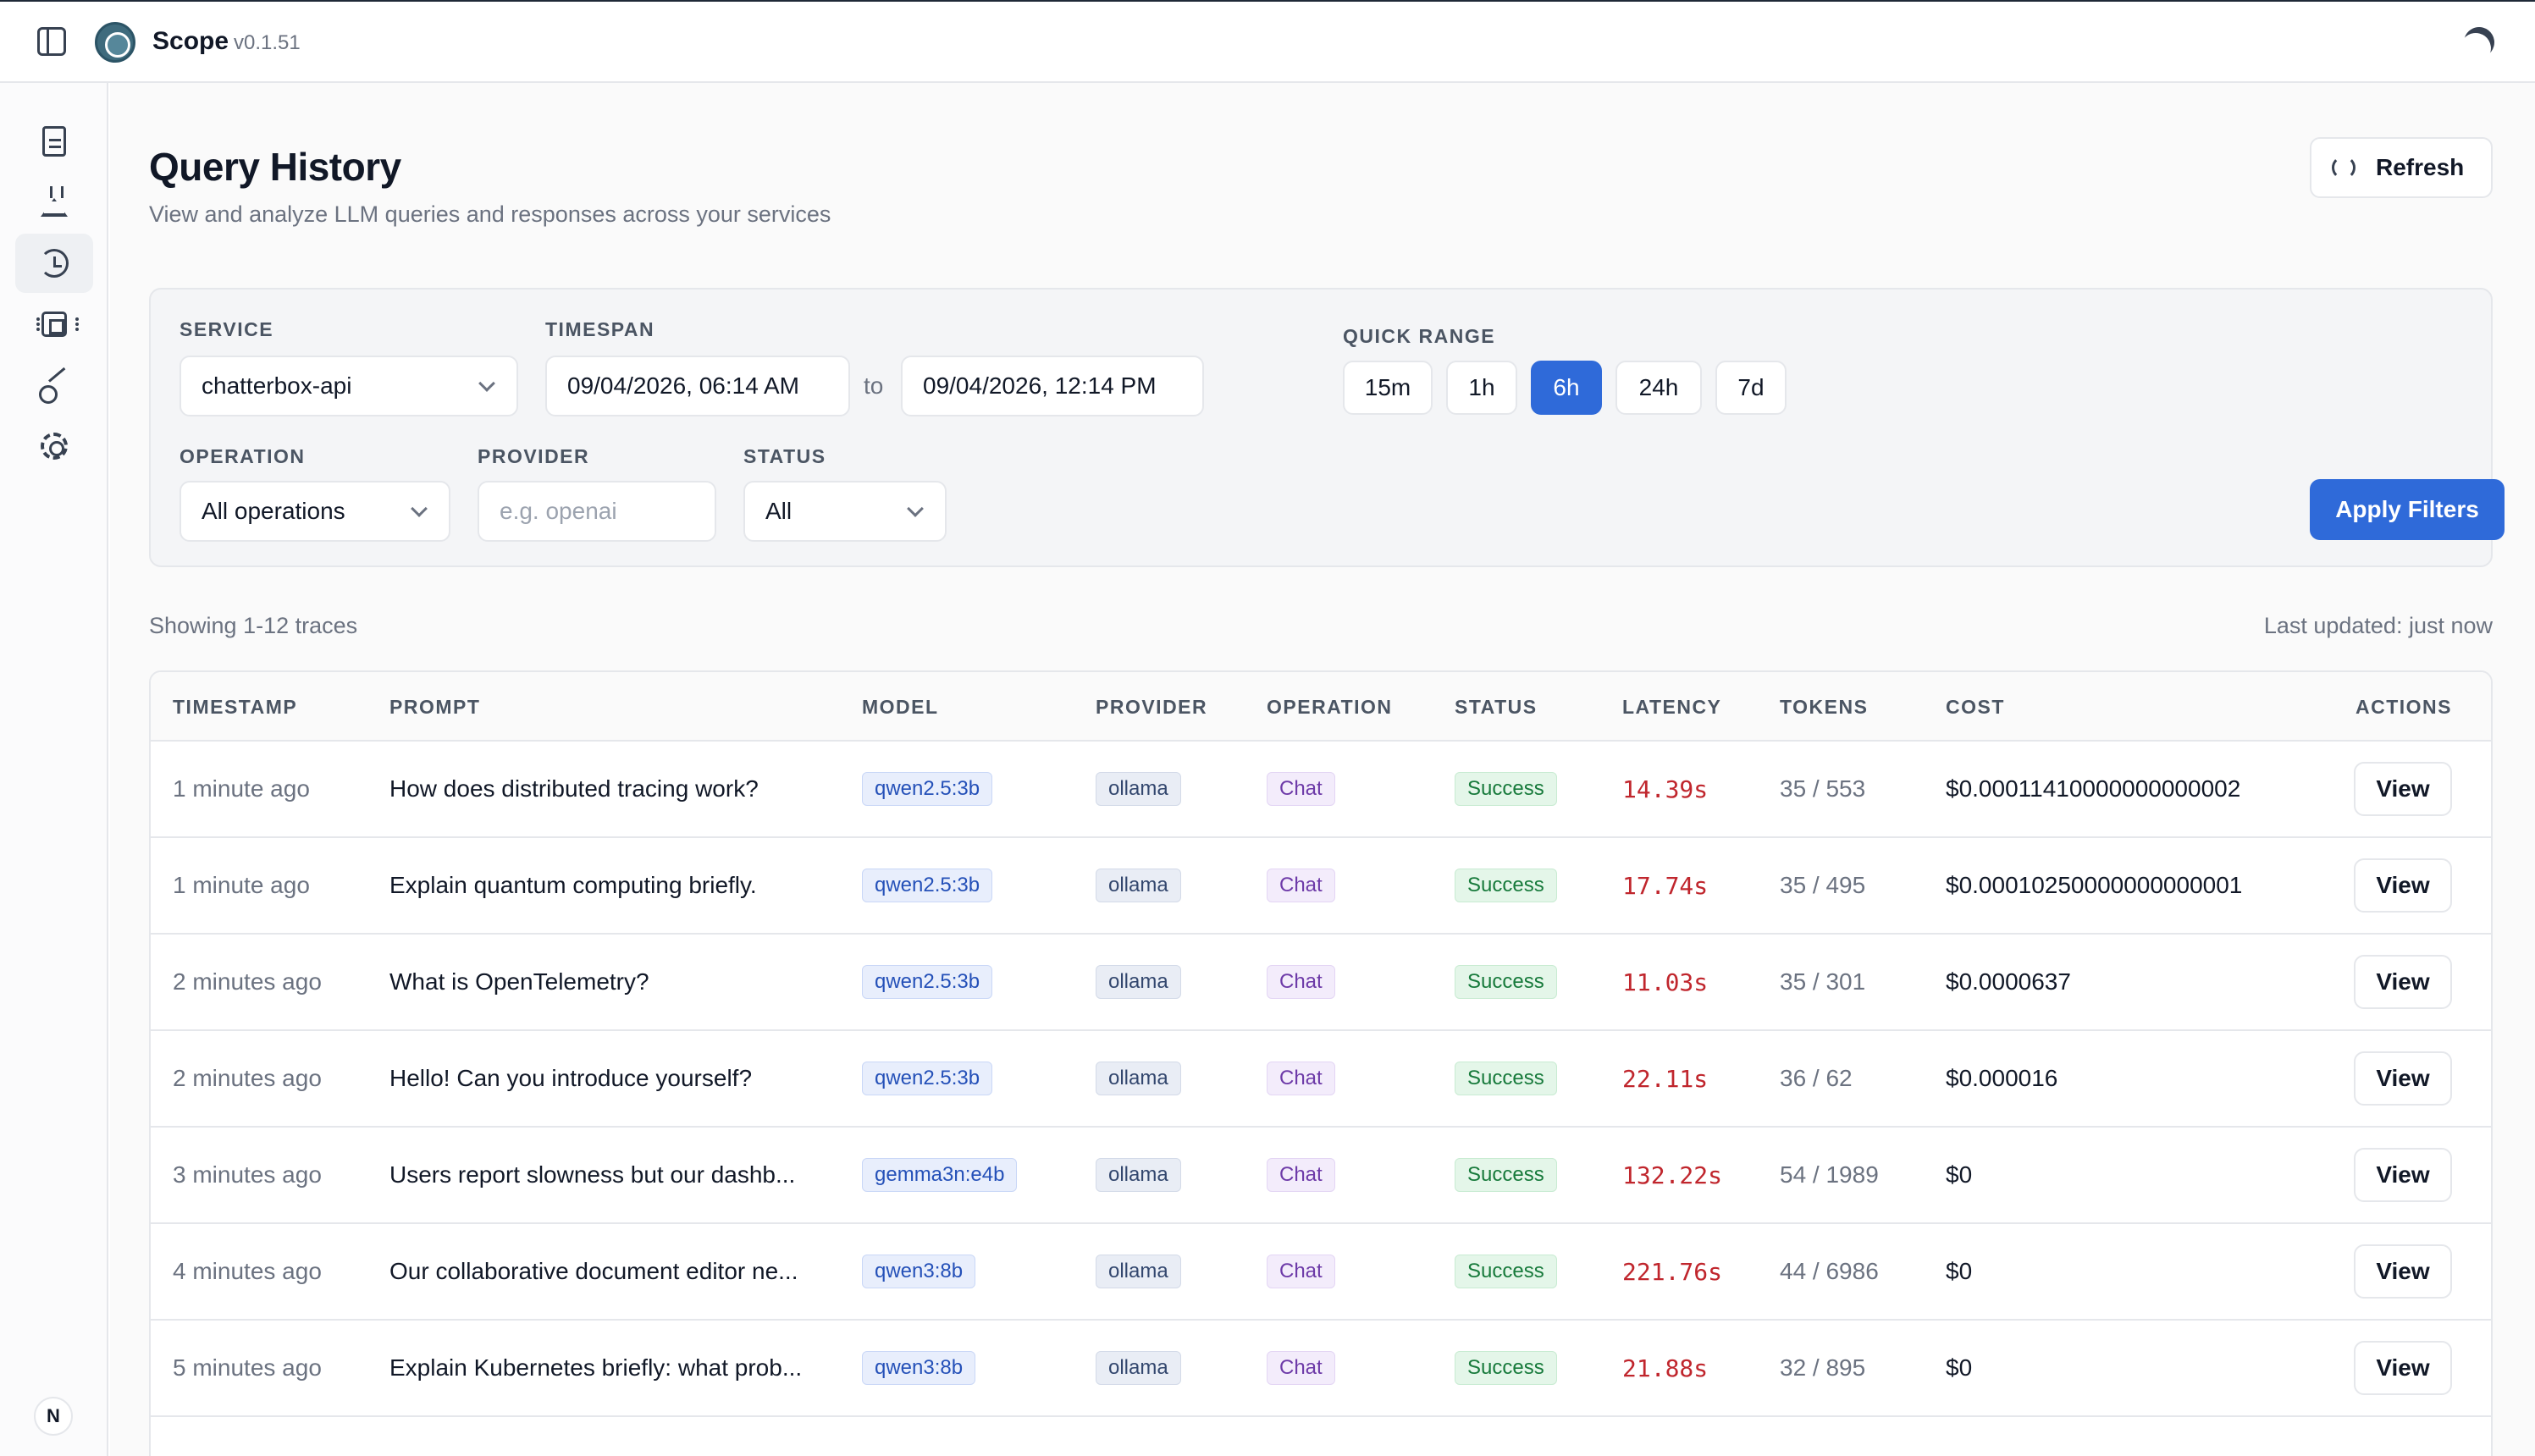  What do you see at coordinates (54, 385) in the screenshot?
I see `nav-item-keys` at bounding box center [54, 385].